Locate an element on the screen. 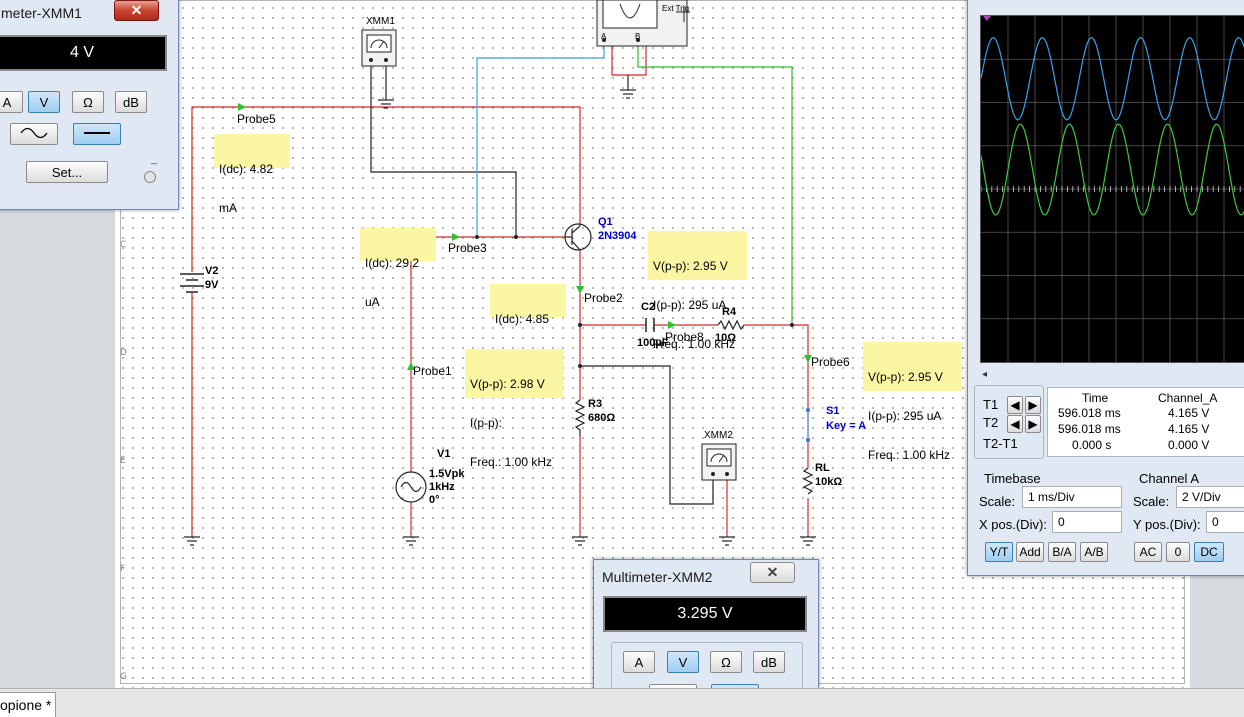 The image size is (1244, 717). q1-model-label: 2N3904 is located at coordinates (617, 236).